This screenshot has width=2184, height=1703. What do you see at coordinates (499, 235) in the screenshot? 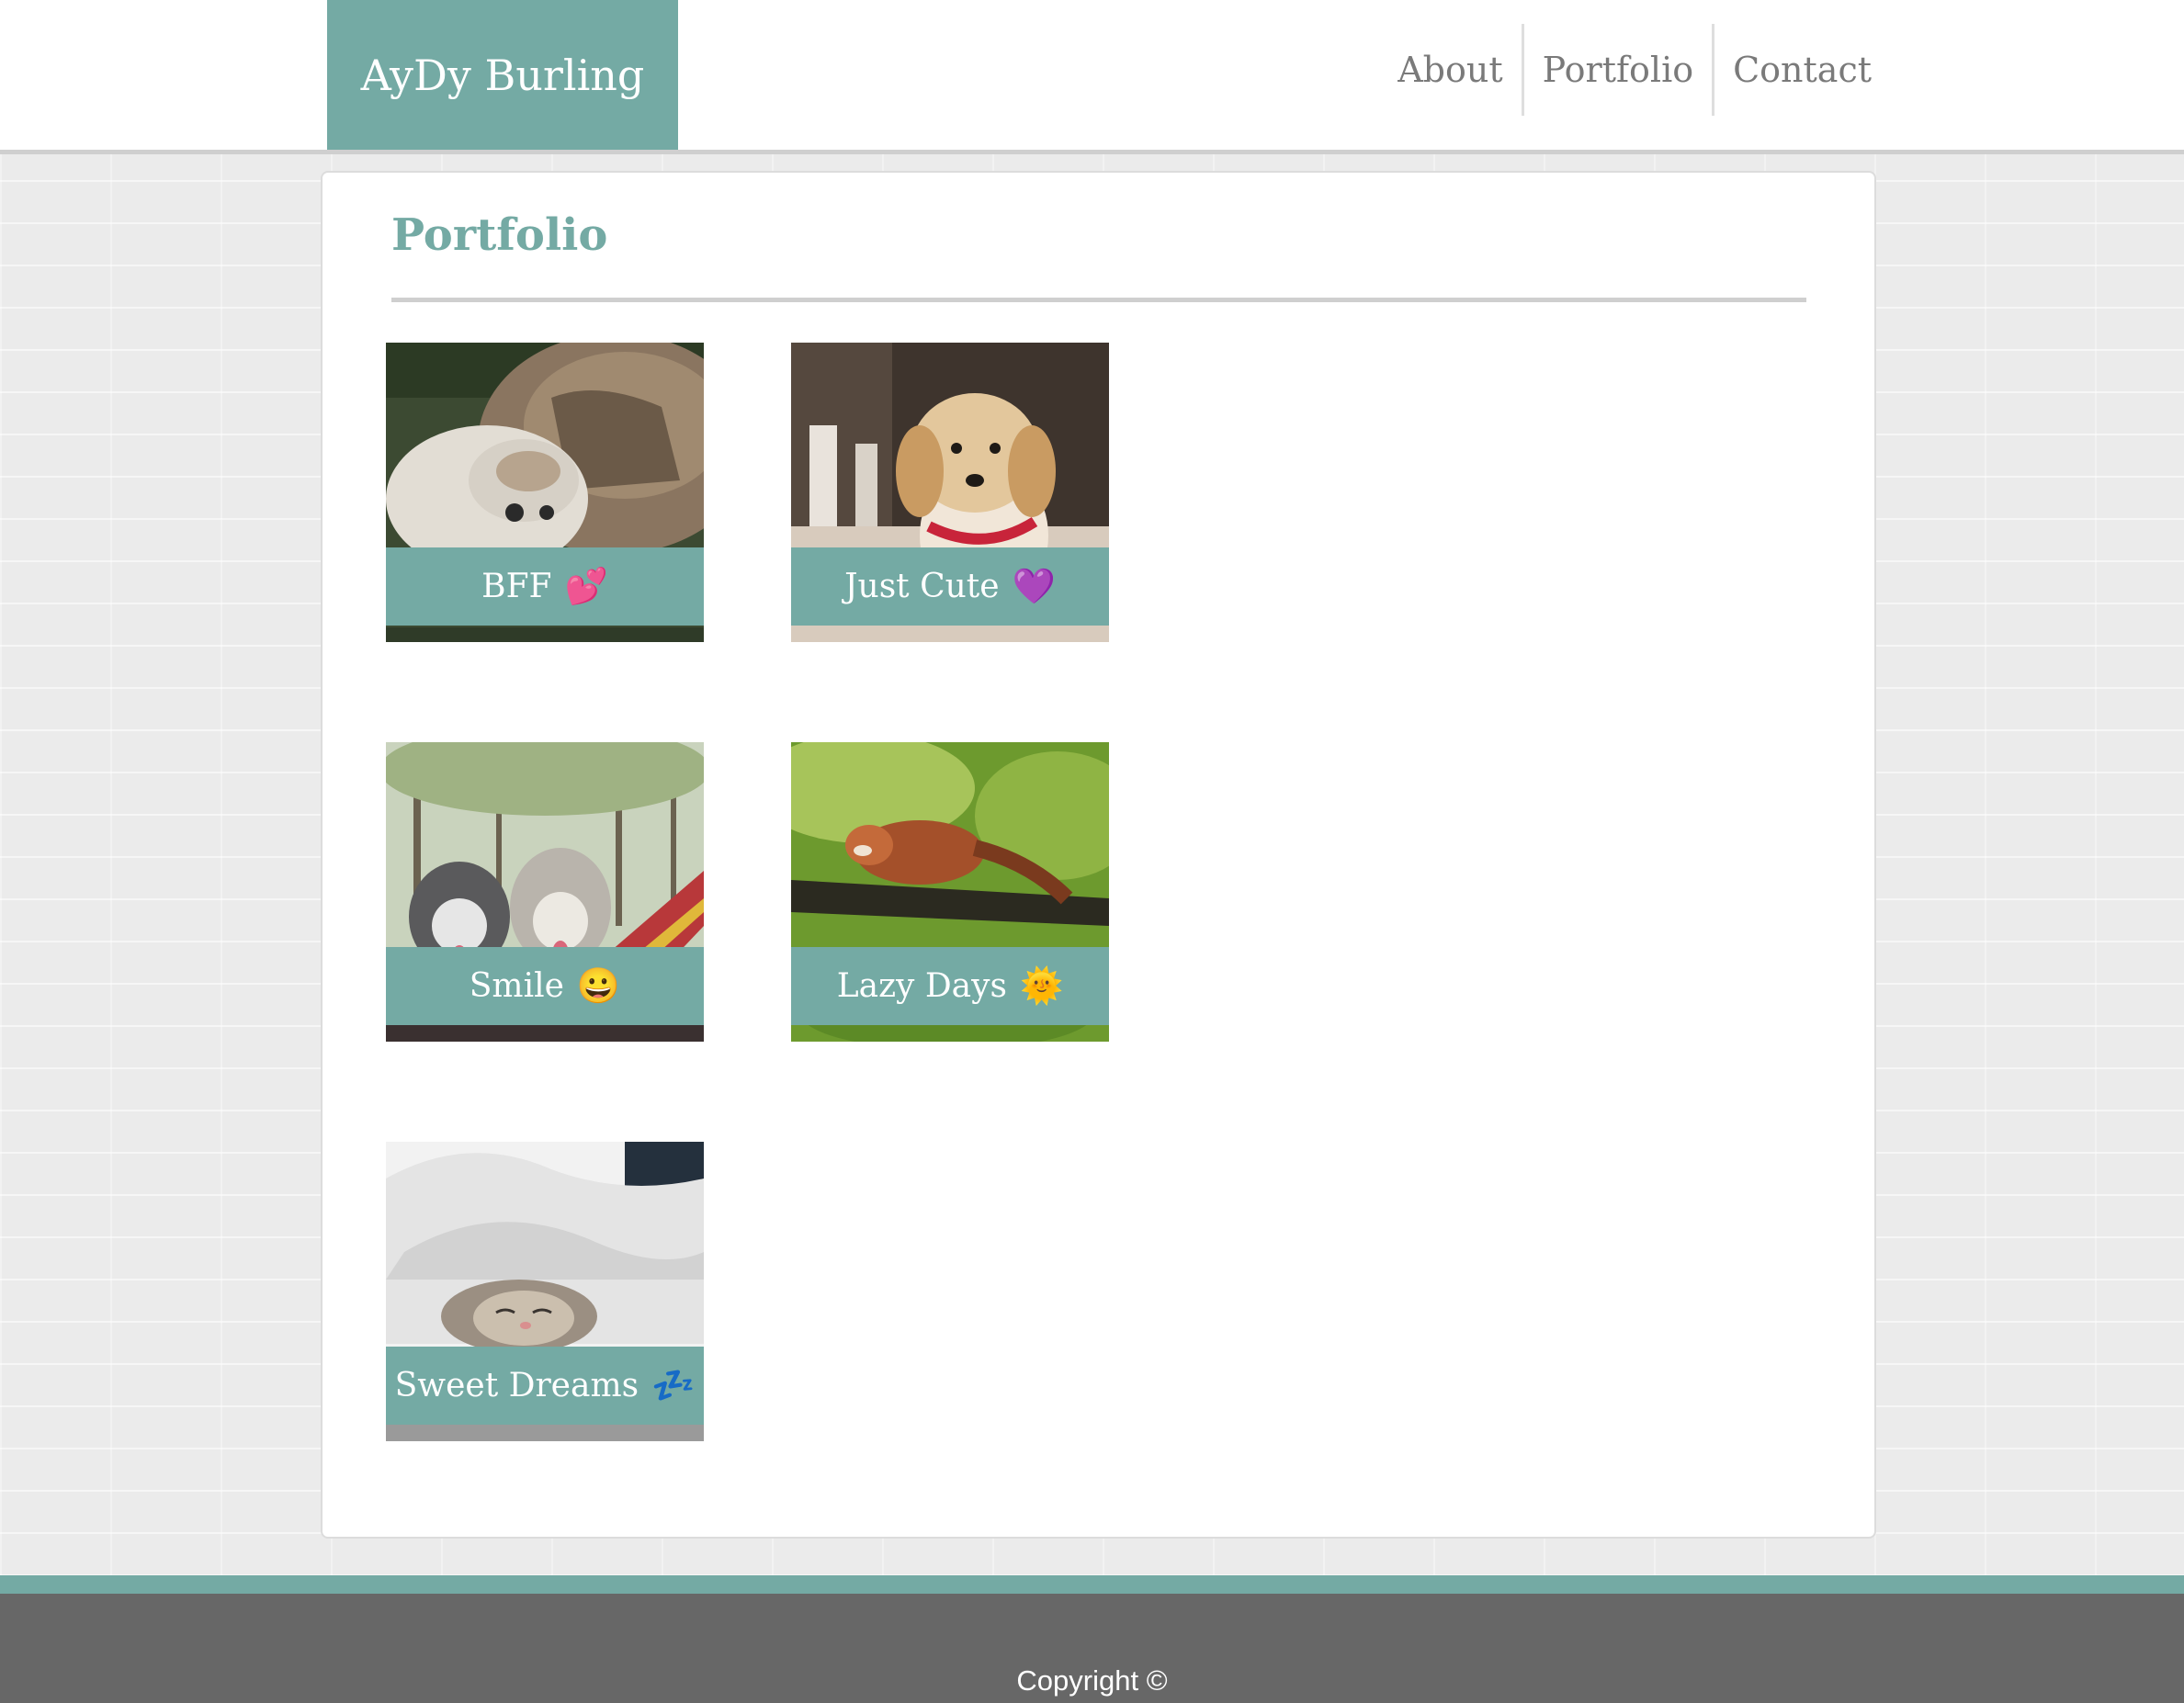
I see `page-title: Portfolio` at bounding box center [499, 235].